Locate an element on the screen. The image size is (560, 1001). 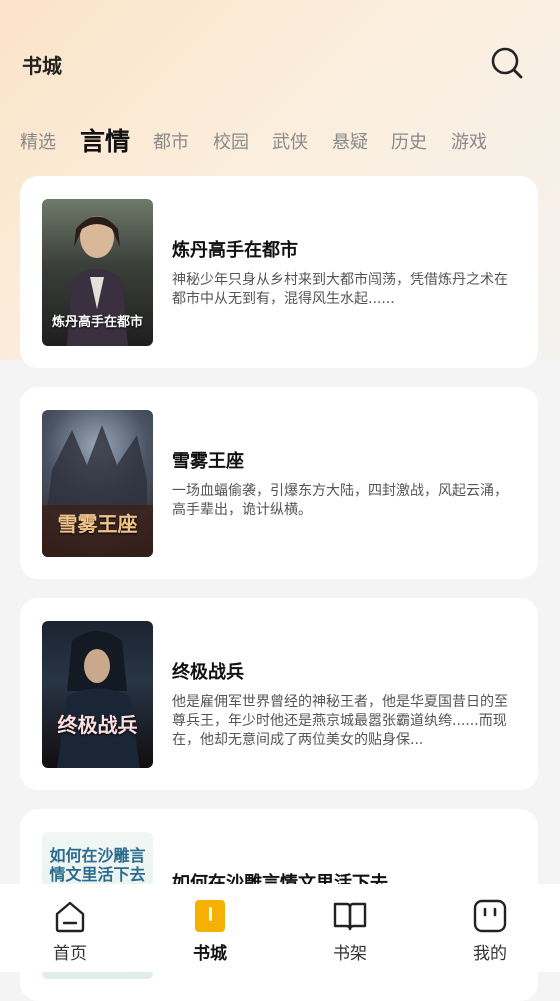
nav-home: 首页 is located at coordinates (70, 928).